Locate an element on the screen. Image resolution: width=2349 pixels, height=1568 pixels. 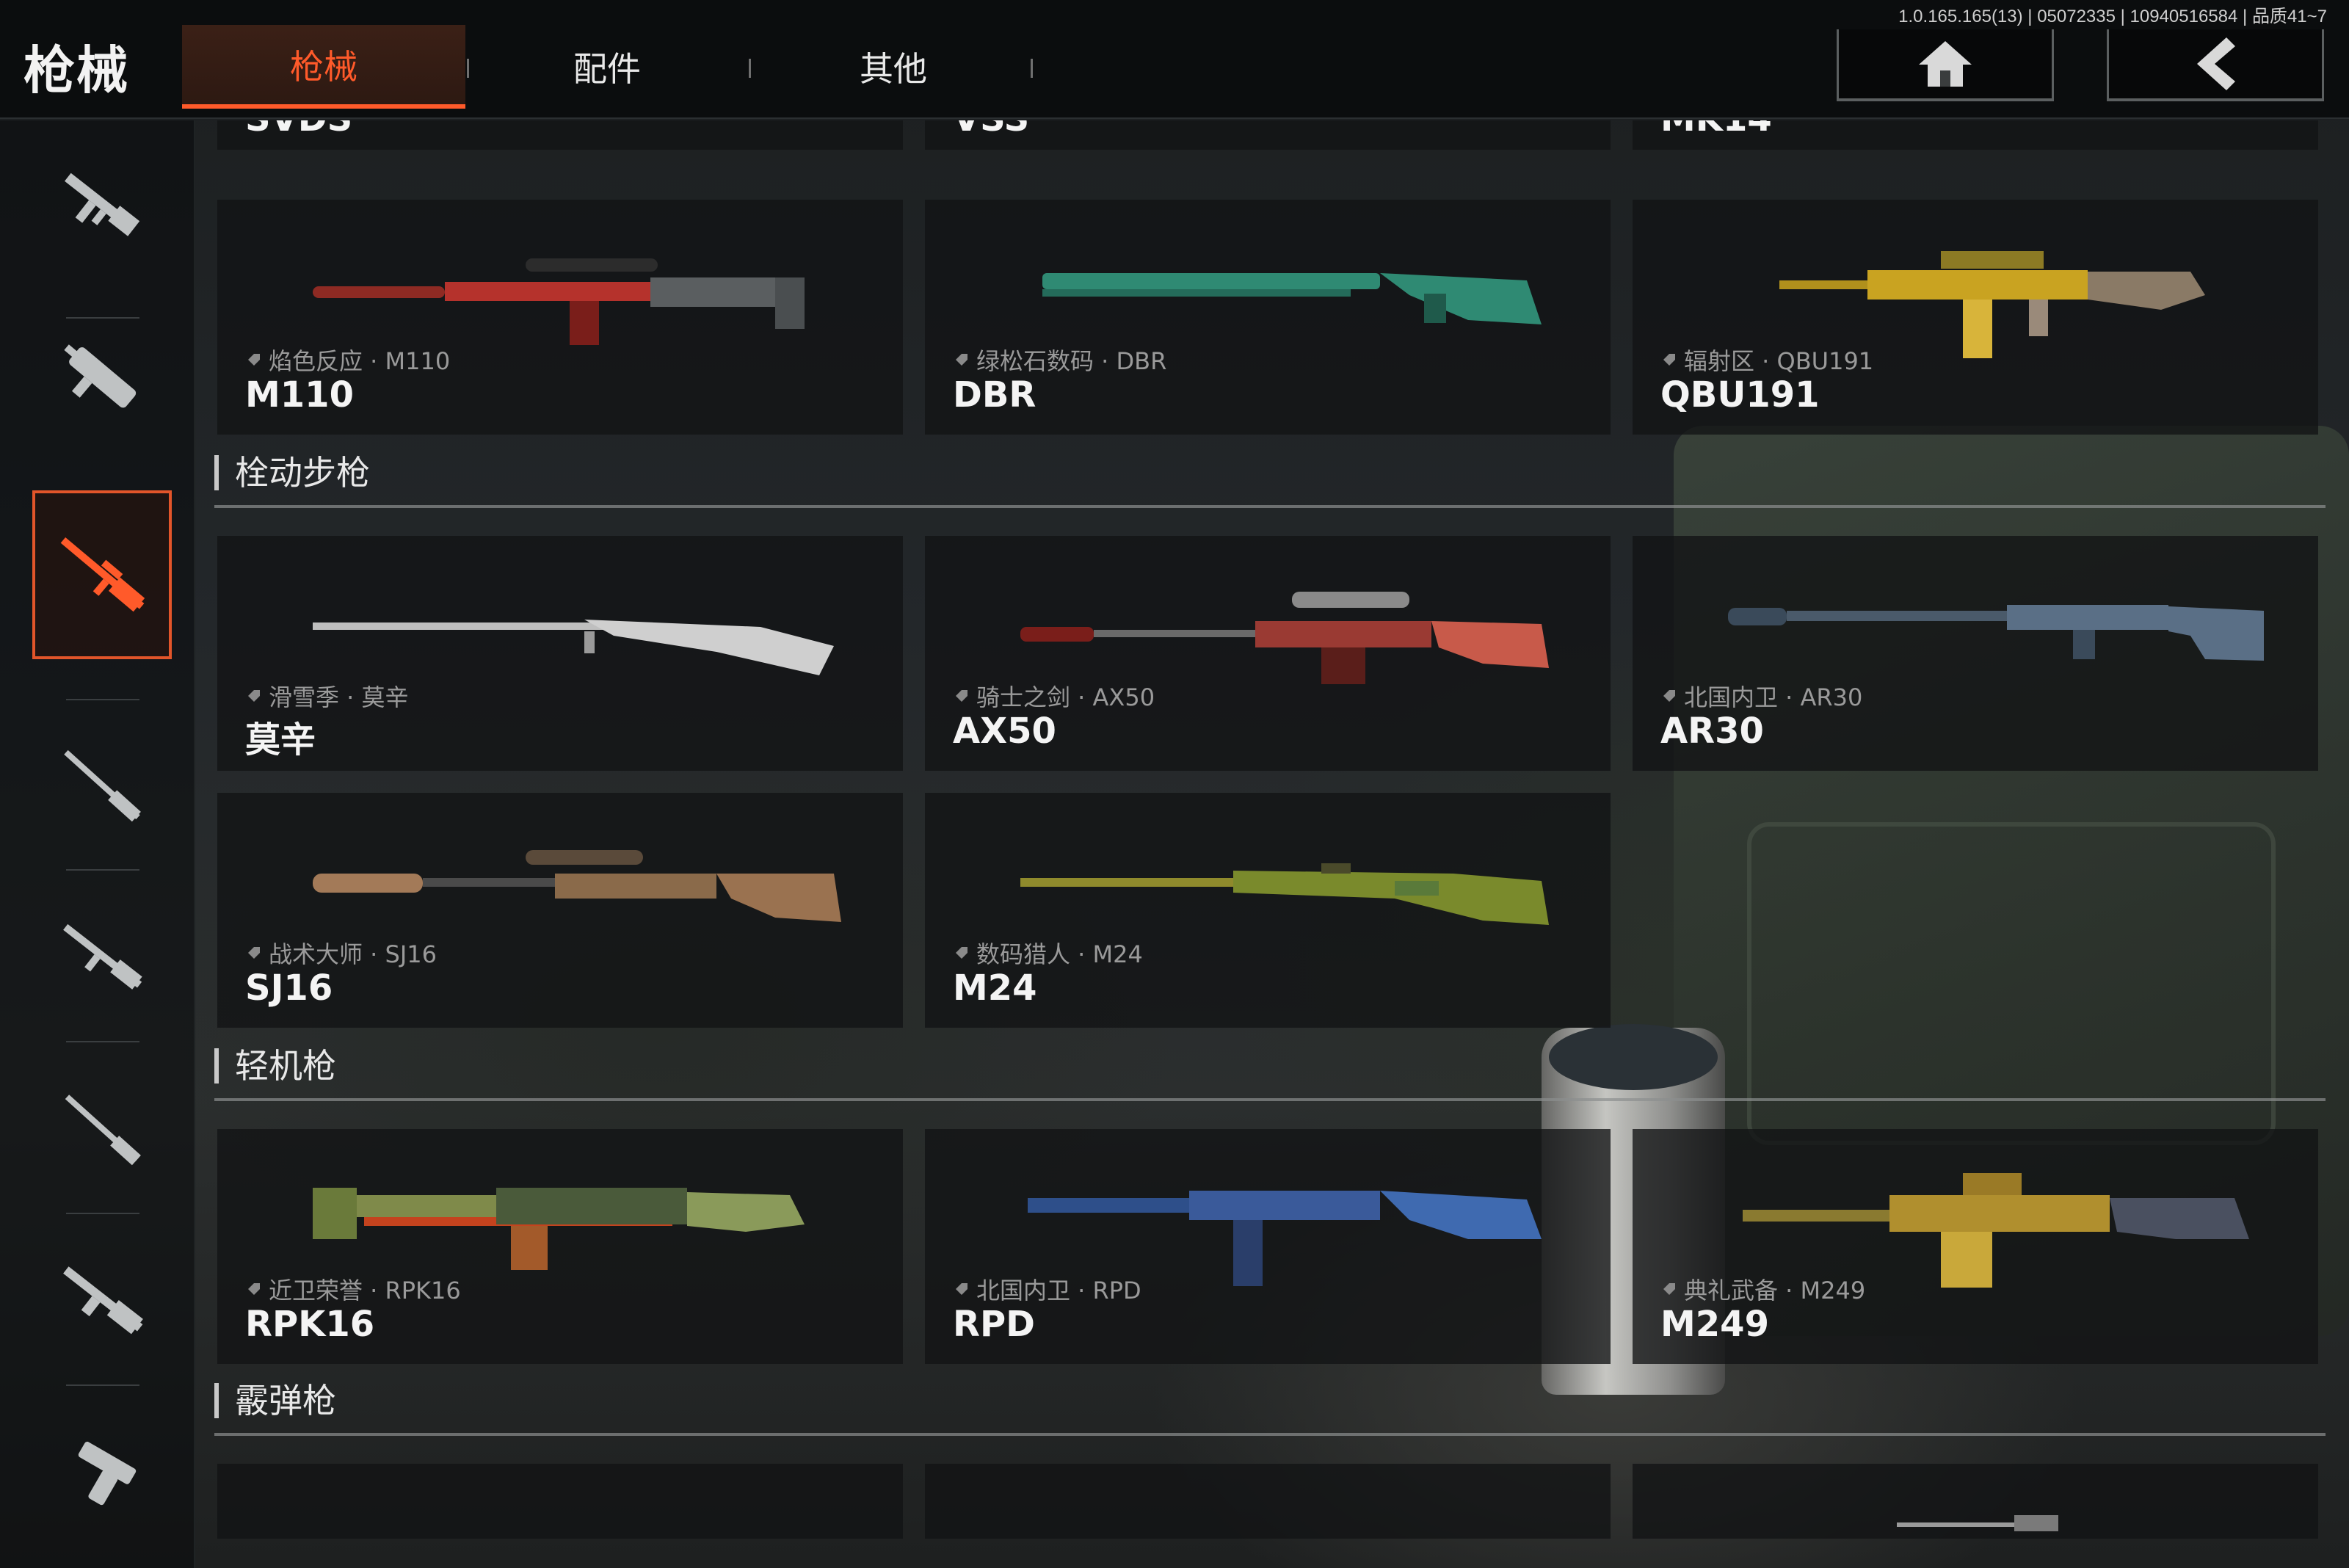
weapon-card: MK14 is located at coordinates (1975, 135).